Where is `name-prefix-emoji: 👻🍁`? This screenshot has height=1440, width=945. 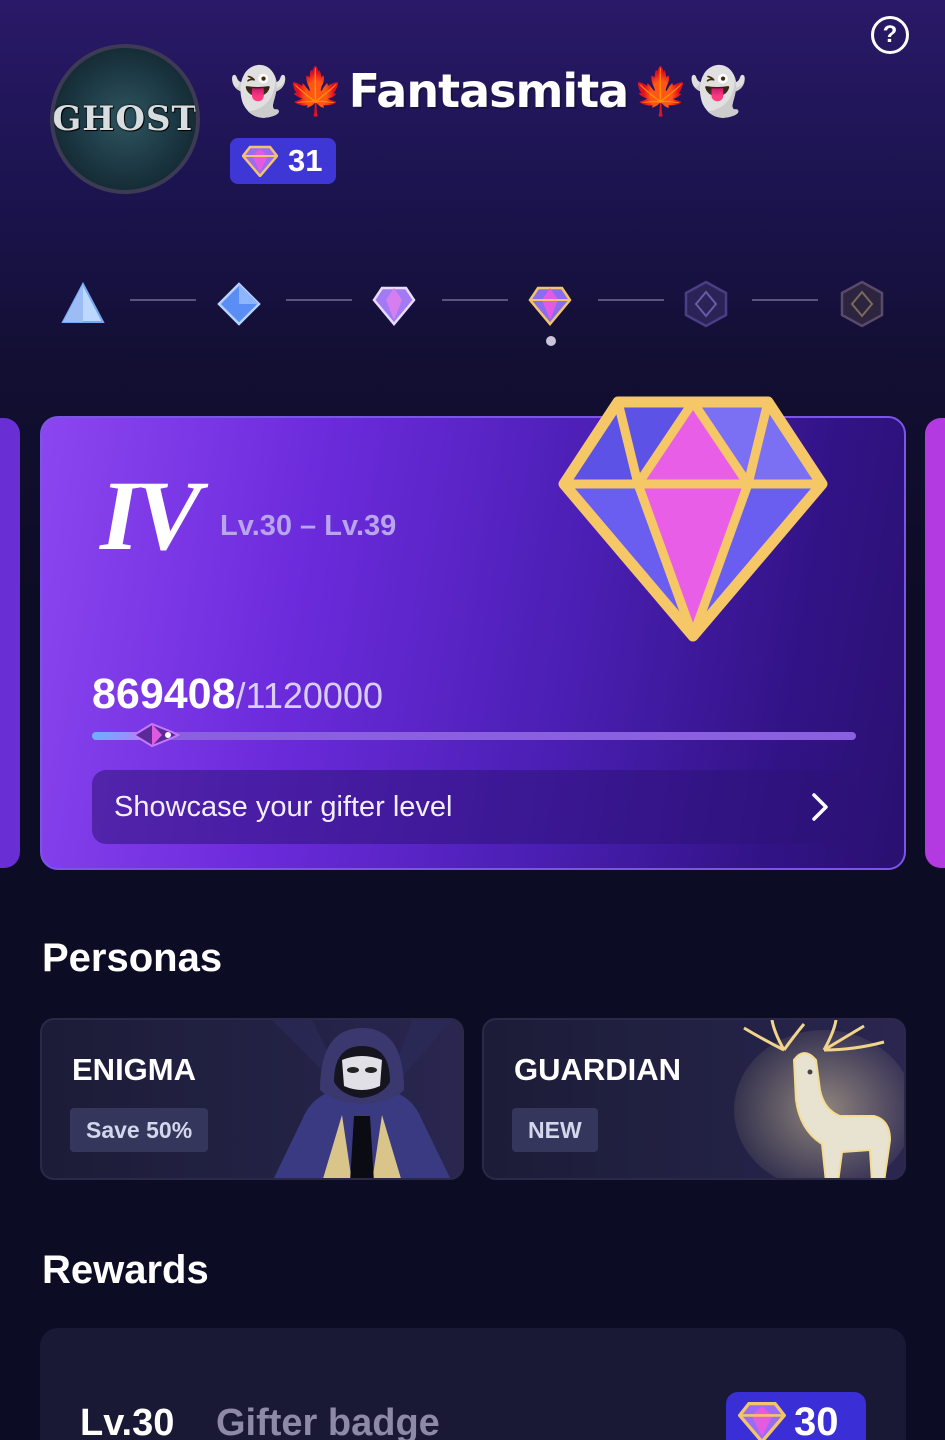
name-prefix-emoji: 👻🍁 is located at coordinates (287, 91).